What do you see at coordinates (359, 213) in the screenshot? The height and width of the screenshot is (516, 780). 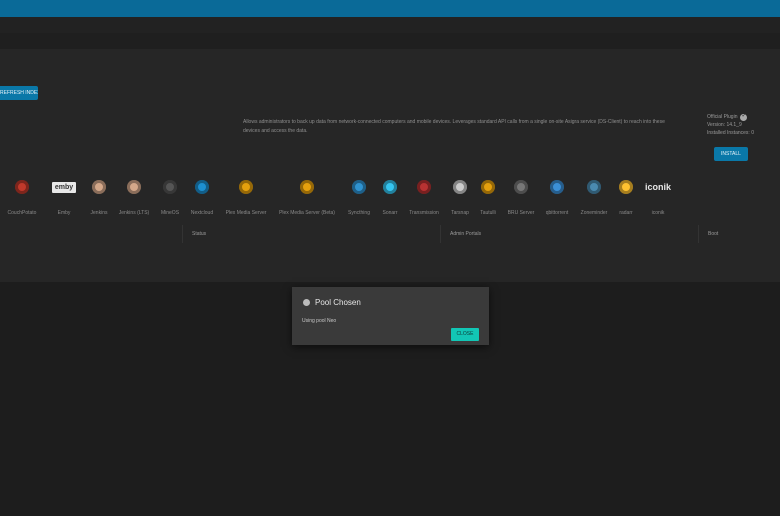 I see `plugin-label: Syncthing` at bounding box center [359, 213].